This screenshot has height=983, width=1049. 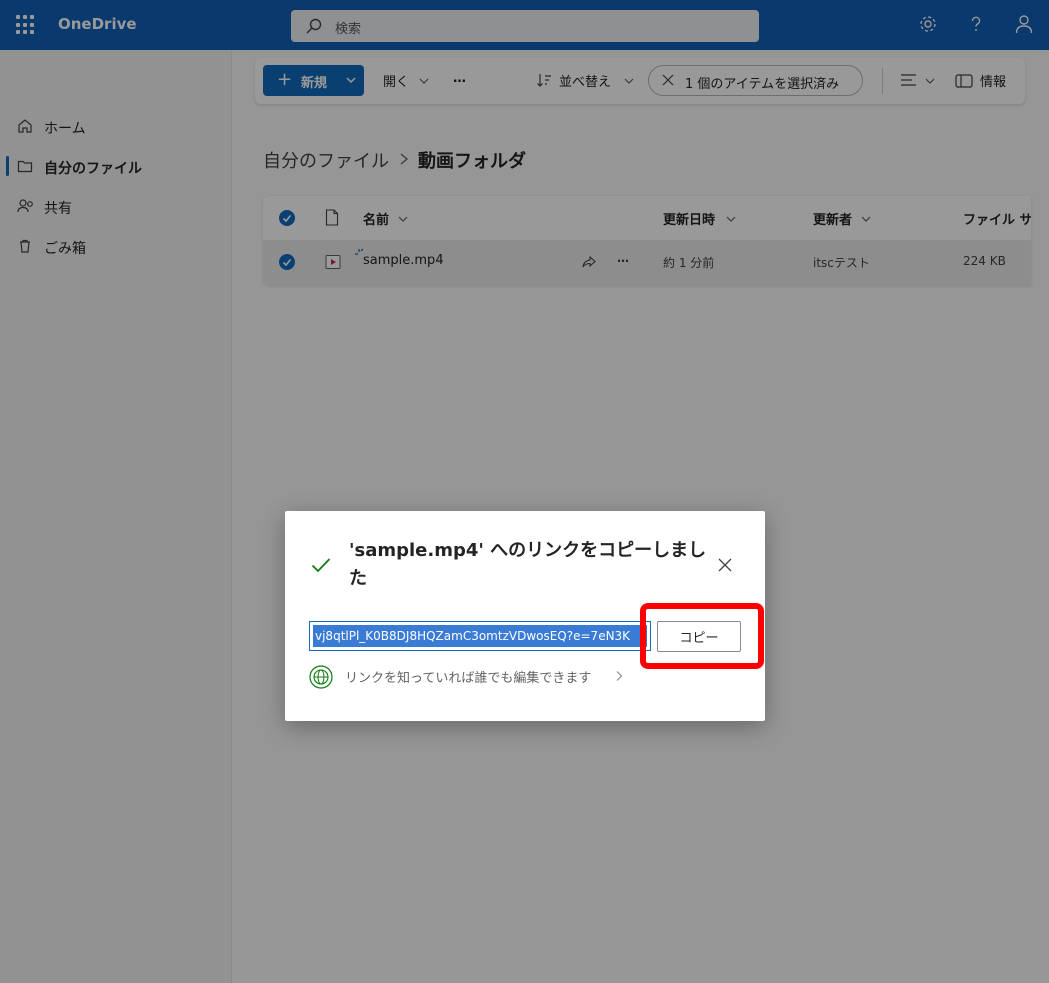 I want to click on link-input, so click(x=480, y=636).